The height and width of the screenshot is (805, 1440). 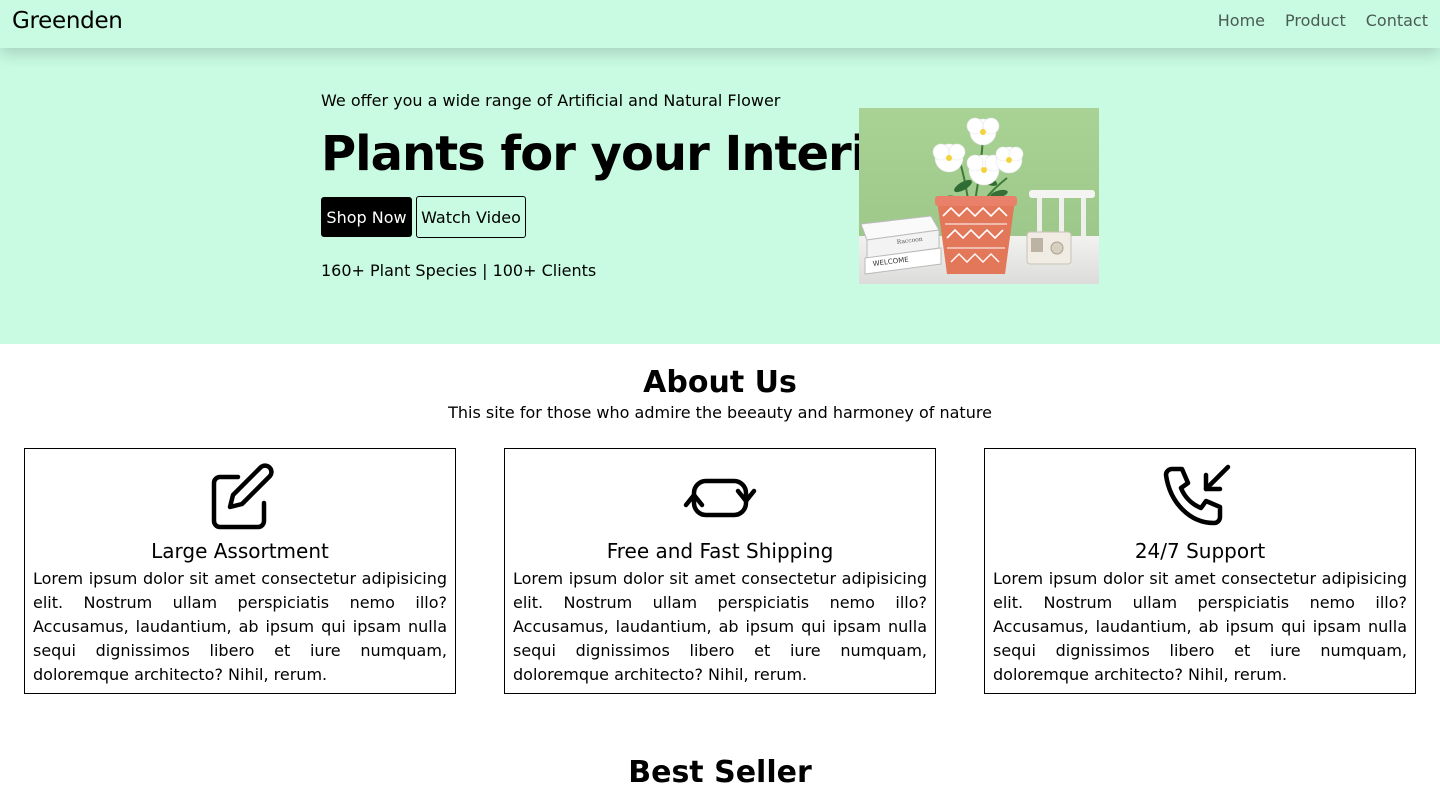 I want to click on card-title: Free and Fast Shipping, so click(x=720, y=551).